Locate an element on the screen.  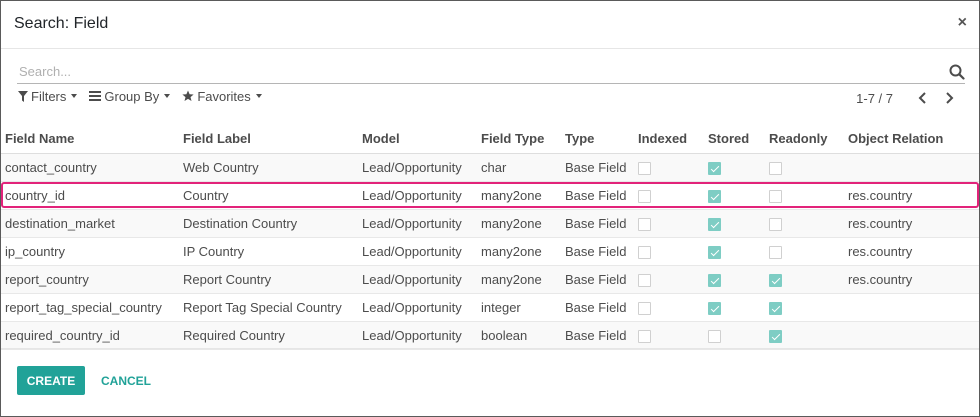
filters-button: Filters is located at coordinates (48, 96).